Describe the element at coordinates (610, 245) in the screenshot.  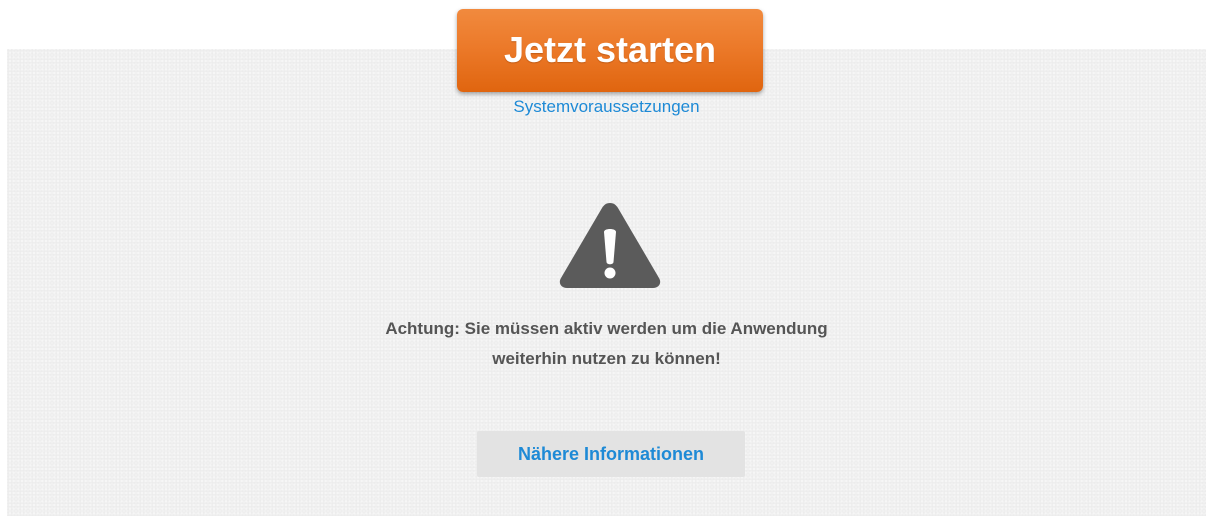
I see `warning-triangle-icon` at that location.